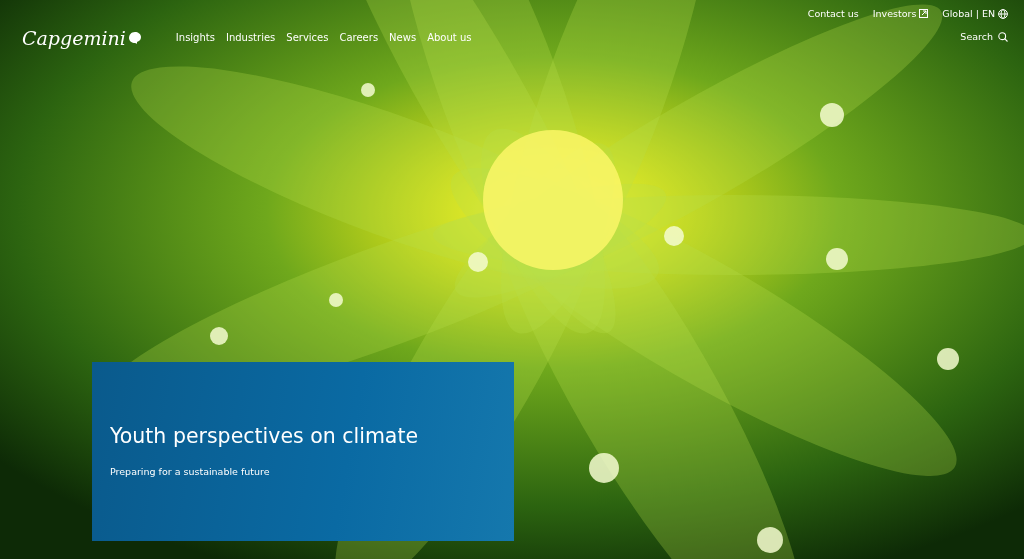 The height and width of the screenshot is (559, 1024). What do you see at coordinates (1003, 13) in the screenshot?
I see `globe-icon` at bounding box center [1003, 13].